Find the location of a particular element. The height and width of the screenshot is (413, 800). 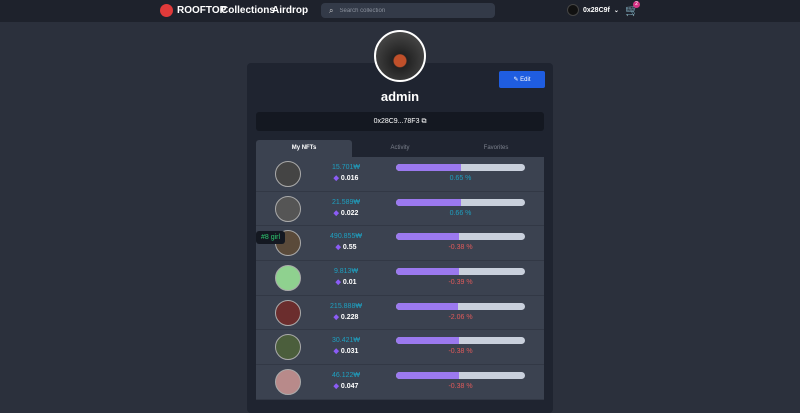

nft-eth: ◆ 0.031 is located at coordinates (346, 351).